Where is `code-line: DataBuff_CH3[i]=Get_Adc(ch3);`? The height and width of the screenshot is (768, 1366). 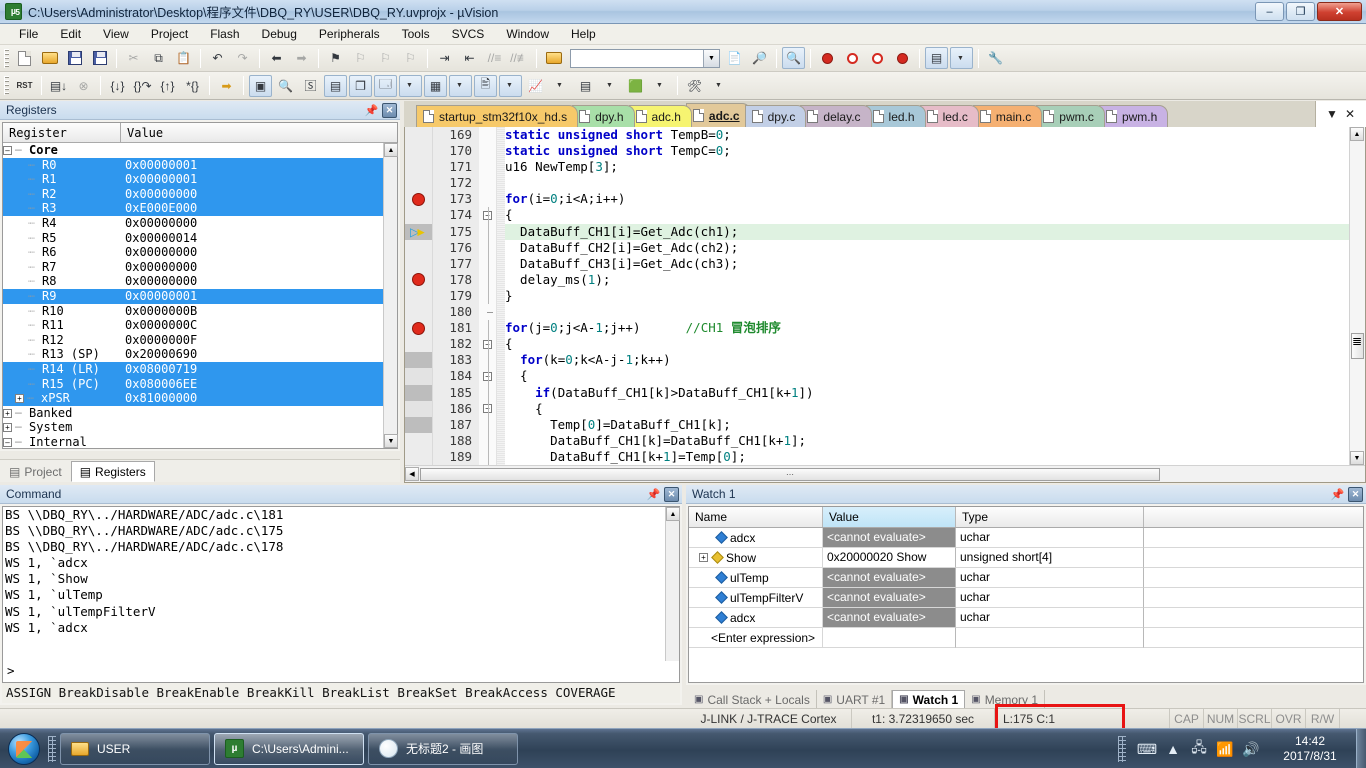 code-line: DataBuff_CH3[i]=Get_Adc(ch3); is located at coordinates (927, 264).